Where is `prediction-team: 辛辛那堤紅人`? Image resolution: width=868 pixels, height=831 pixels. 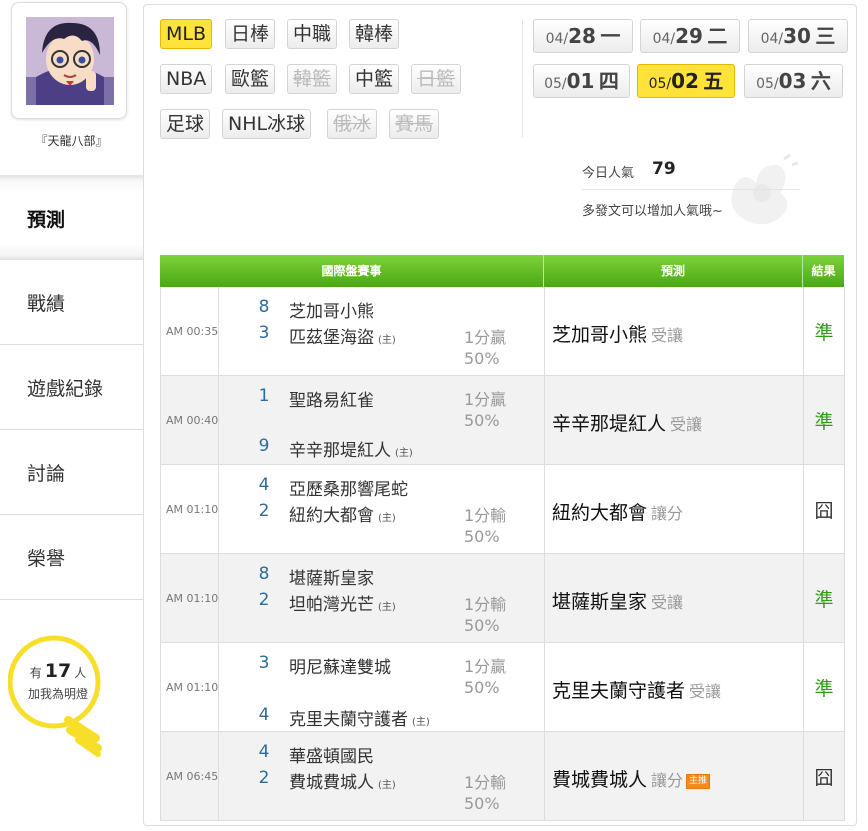
prediction-team: 辛辛那堤紅人 is located at coordinates (609, 424).